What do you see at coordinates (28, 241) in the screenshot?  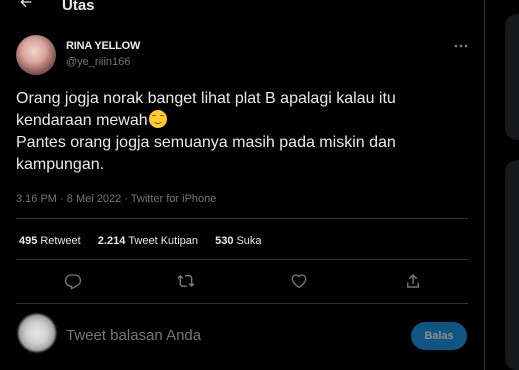 I see `retweets-count: 495` at bounding box center [28, 241].